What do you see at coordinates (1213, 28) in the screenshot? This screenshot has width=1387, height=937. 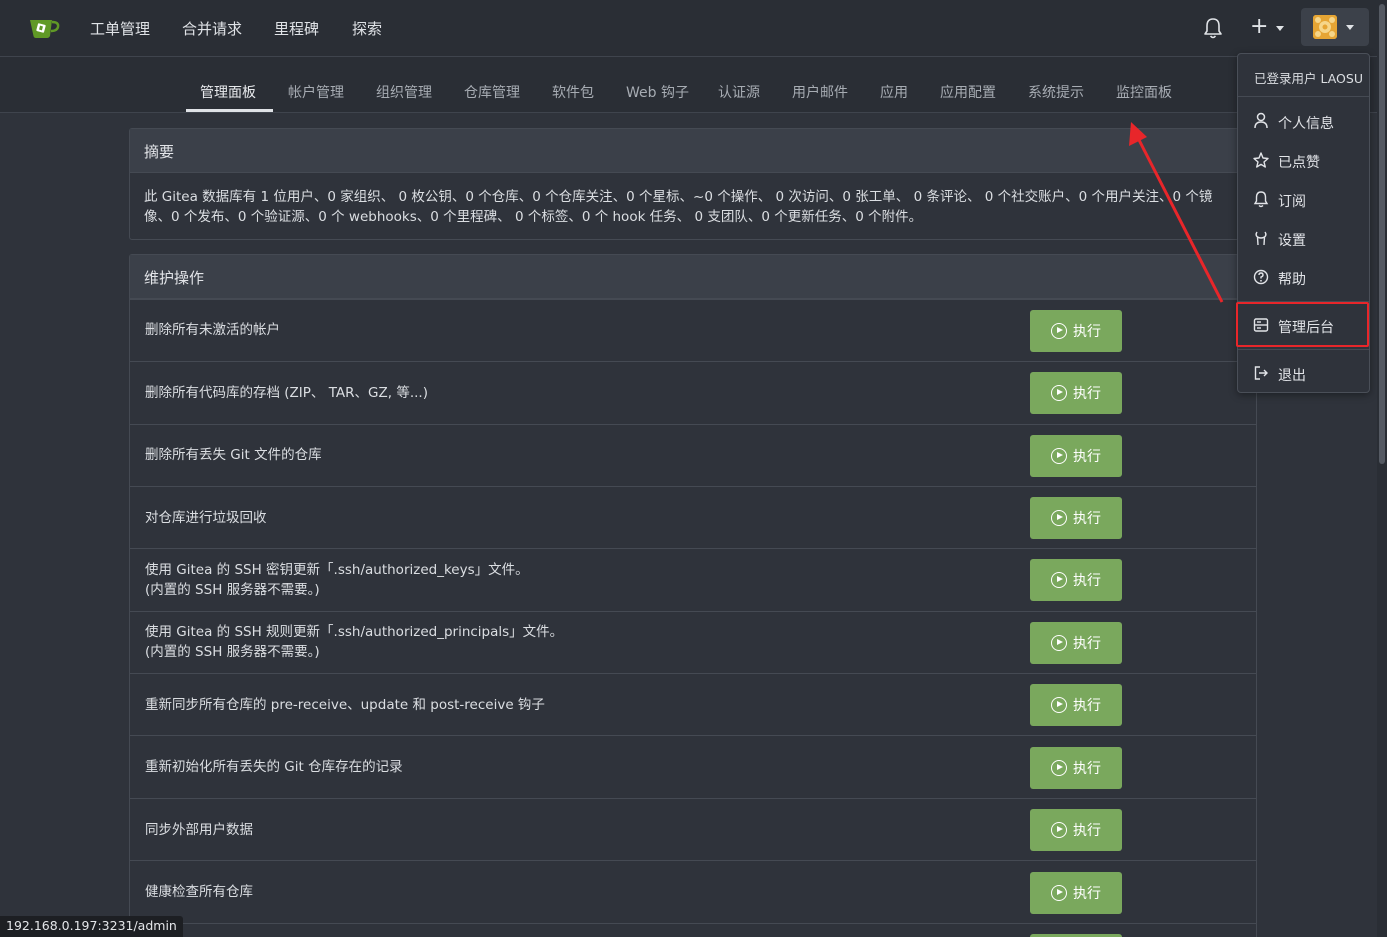 I see `notification-bell-icon` at bounding box center [1213, 28].